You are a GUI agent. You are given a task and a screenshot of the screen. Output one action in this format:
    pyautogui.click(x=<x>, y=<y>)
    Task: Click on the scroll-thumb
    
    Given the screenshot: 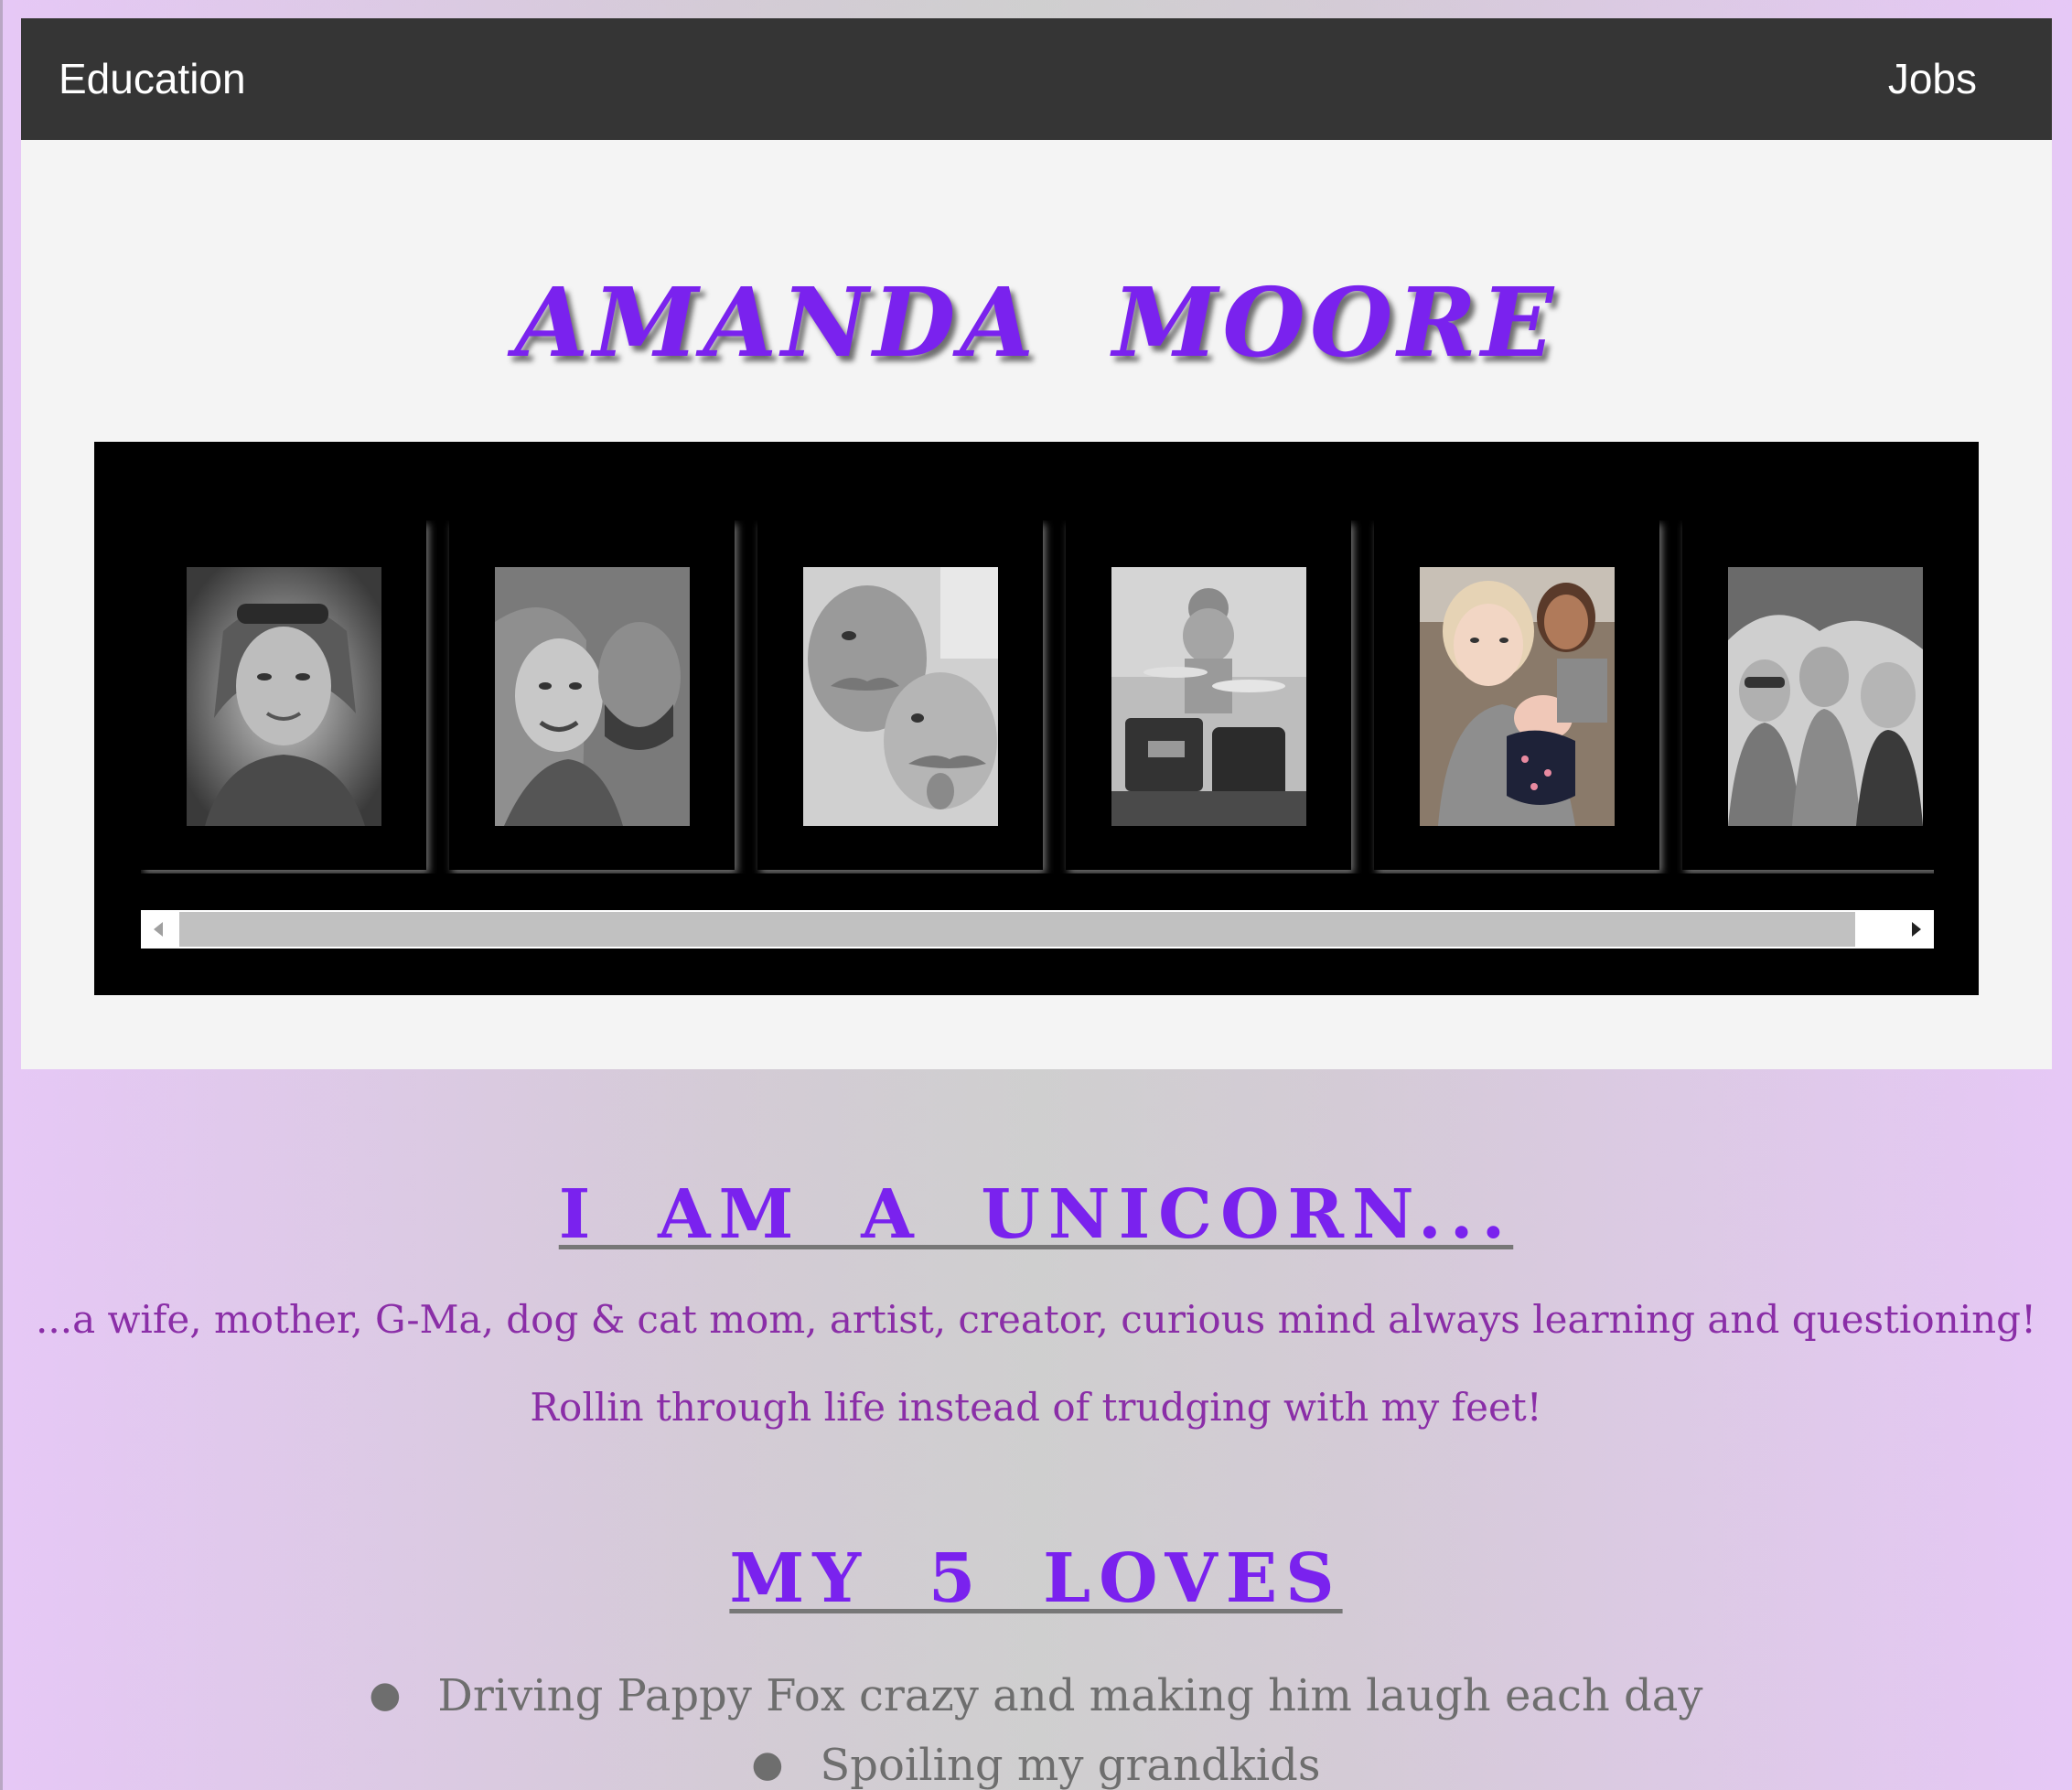 What is the action you would take?
    pyautogui.click(x=1017, y=929)
    